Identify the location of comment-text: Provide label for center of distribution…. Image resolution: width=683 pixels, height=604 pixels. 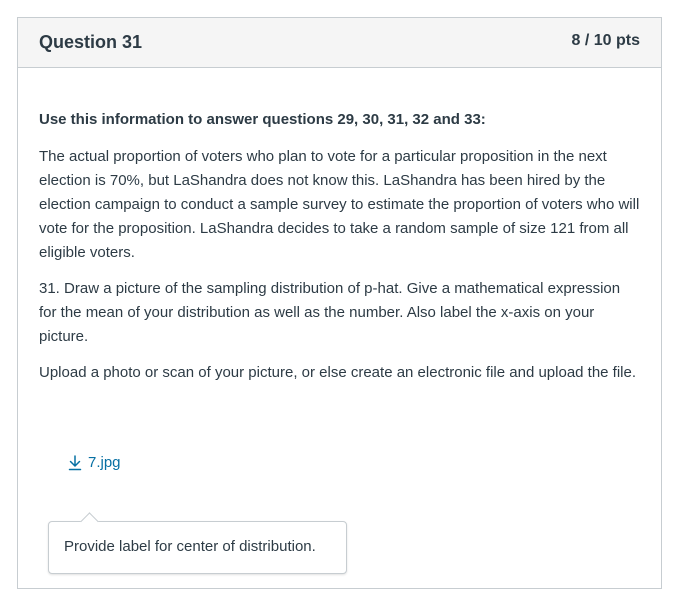
(190, 546).